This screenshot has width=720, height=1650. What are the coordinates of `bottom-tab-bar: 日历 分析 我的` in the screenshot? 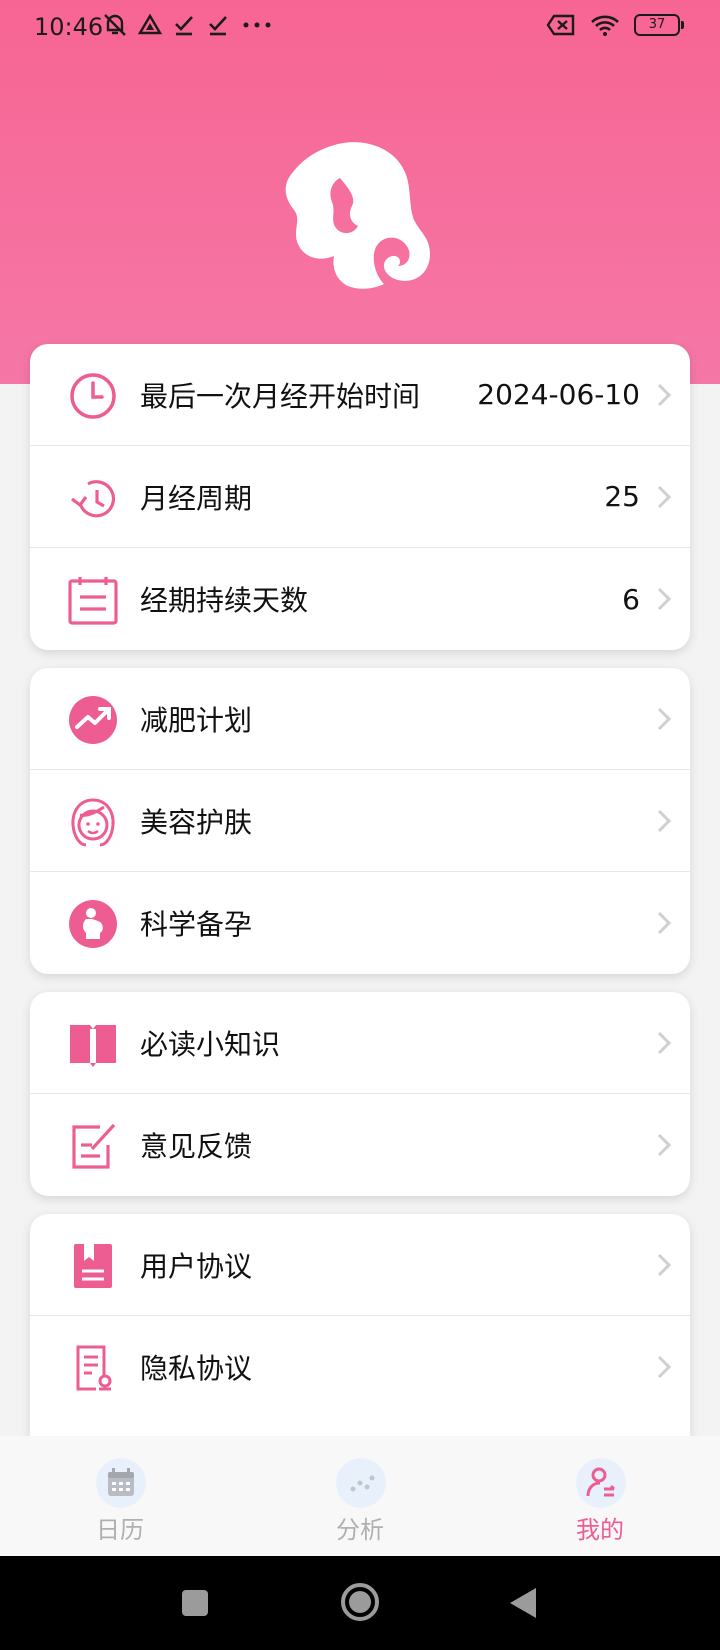 It's located at (360, 1496).